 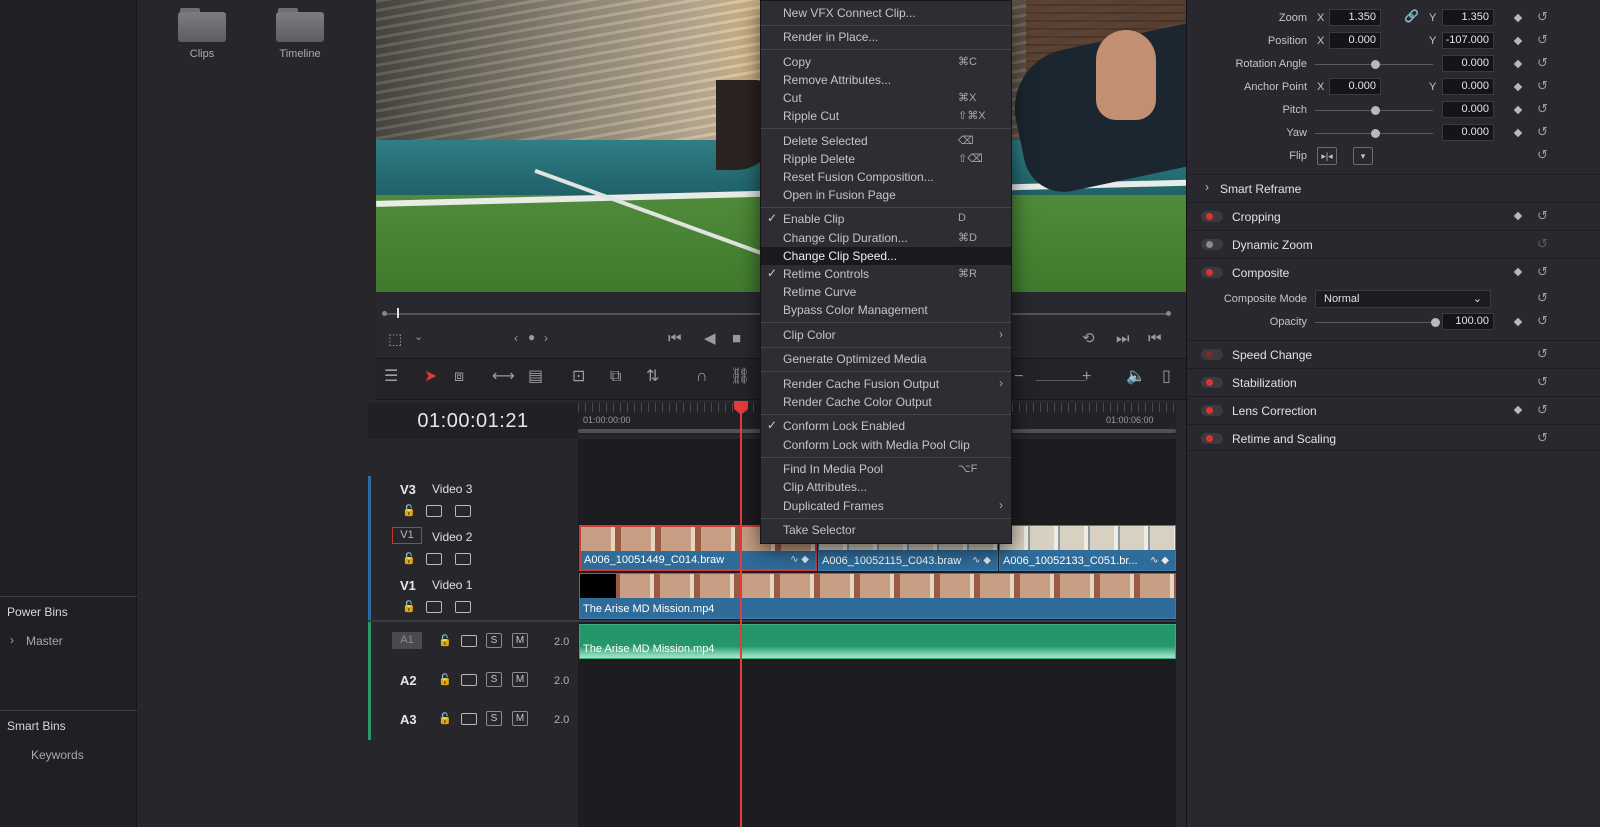 I want to click on menu-item-retime-controls: ✓ Retime Controls ⌘R, so click(x=886, y=274).